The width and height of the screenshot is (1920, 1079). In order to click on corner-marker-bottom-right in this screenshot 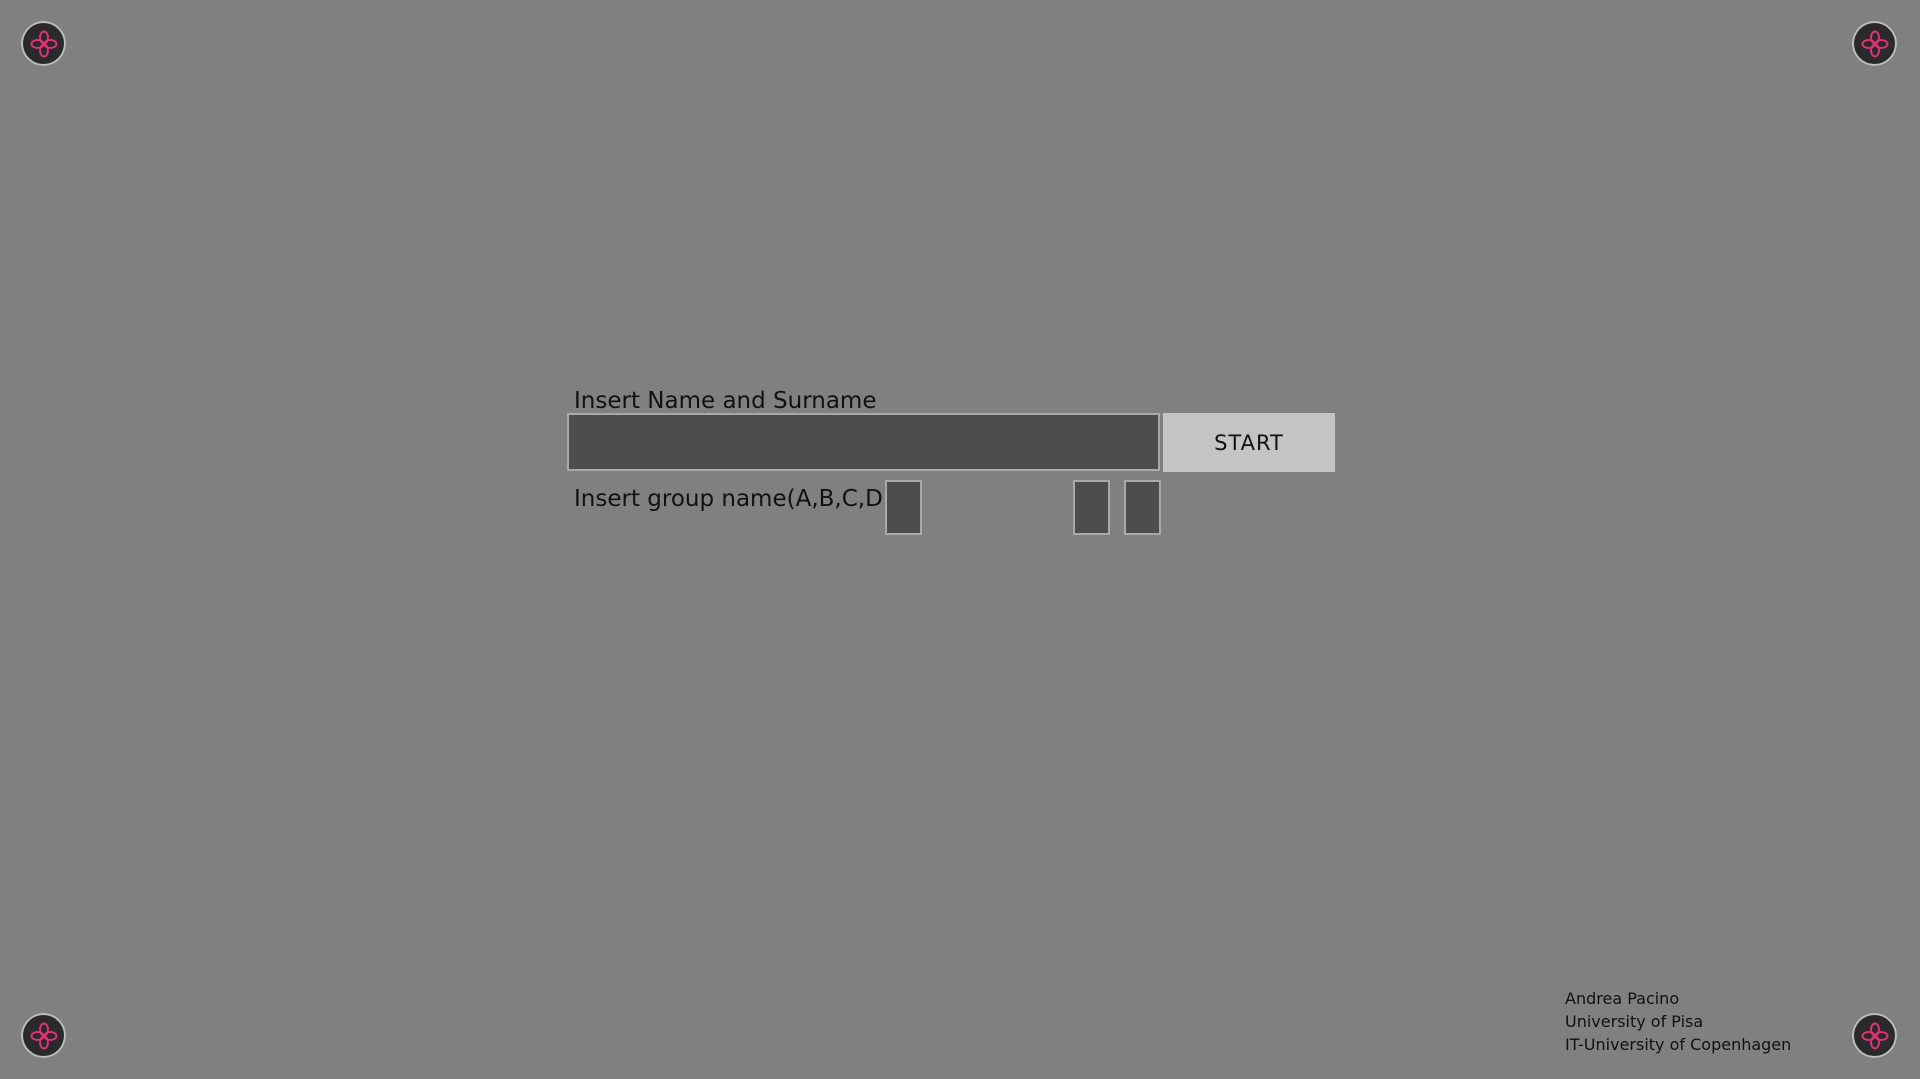, I will do `click(1874, 1035)`.